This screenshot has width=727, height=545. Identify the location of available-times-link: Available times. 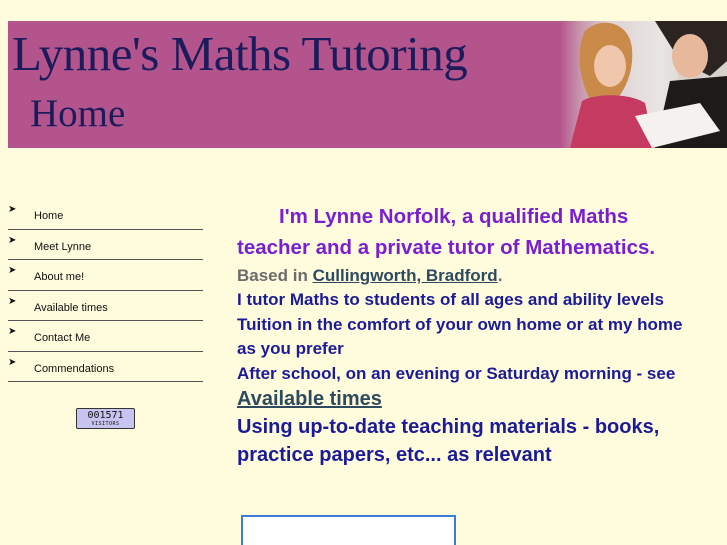
(309, 399).